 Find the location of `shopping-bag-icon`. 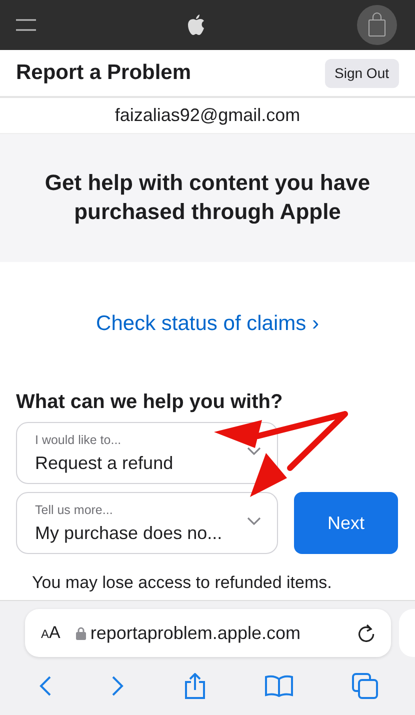

shopping-bag-icon is located at coordinates (377, 25).